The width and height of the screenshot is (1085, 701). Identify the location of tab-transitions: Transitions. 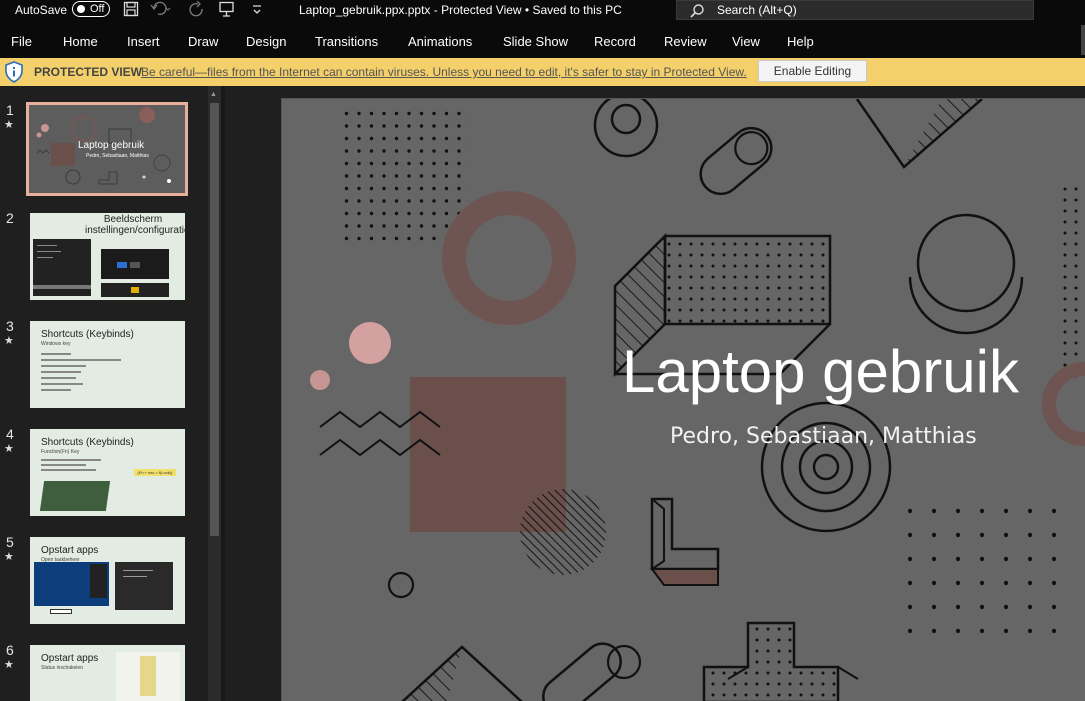
(346, 42).